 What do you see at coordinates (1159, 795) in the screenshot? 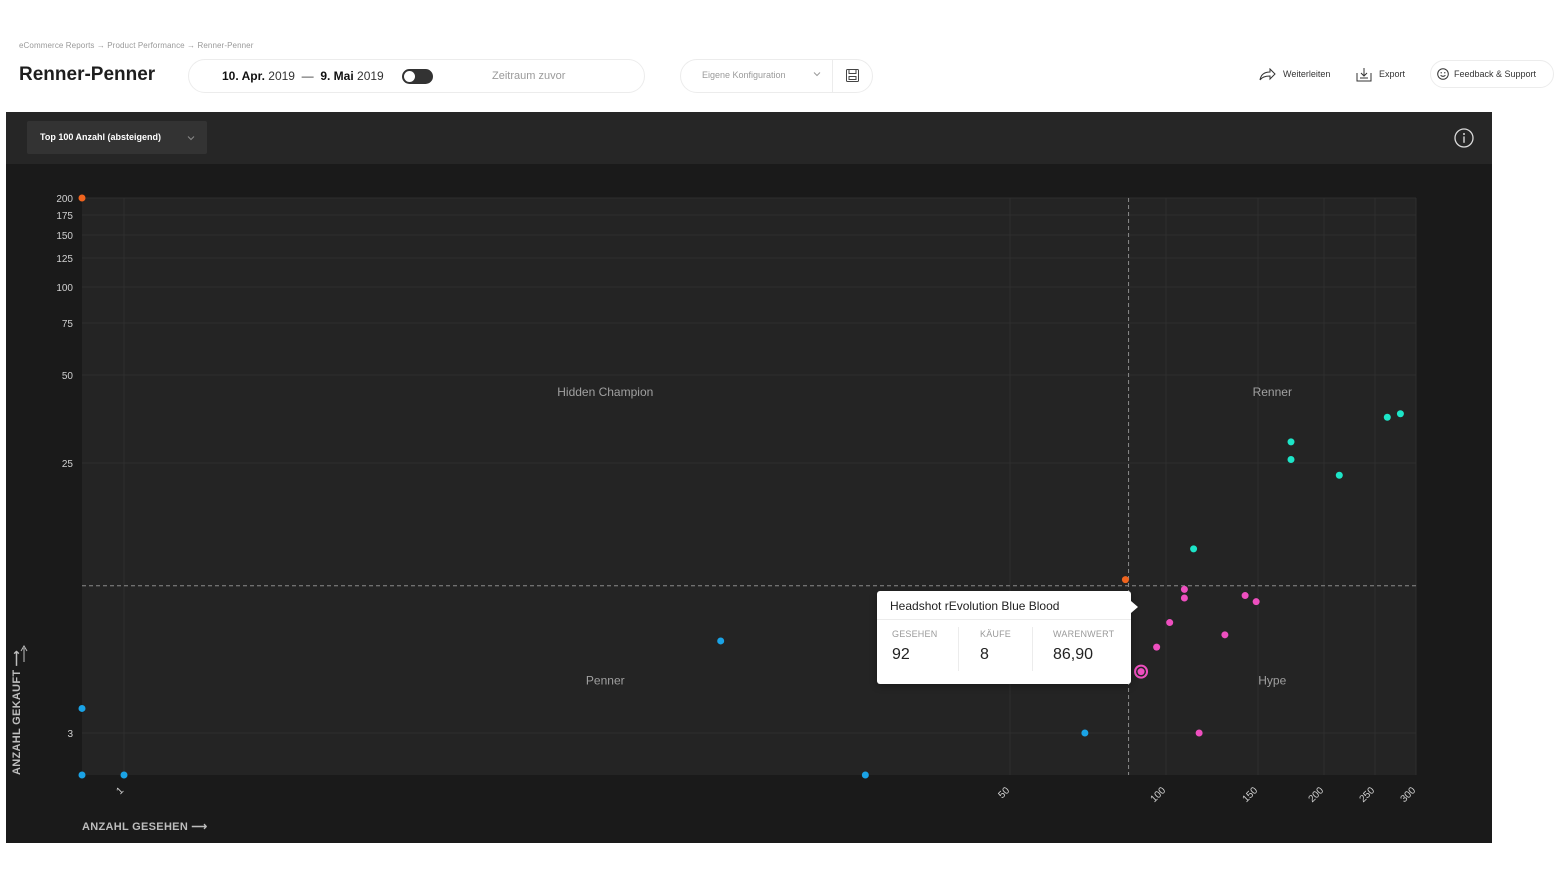
I see `x-tick-label: 100` at bounding box center [1159, 795].